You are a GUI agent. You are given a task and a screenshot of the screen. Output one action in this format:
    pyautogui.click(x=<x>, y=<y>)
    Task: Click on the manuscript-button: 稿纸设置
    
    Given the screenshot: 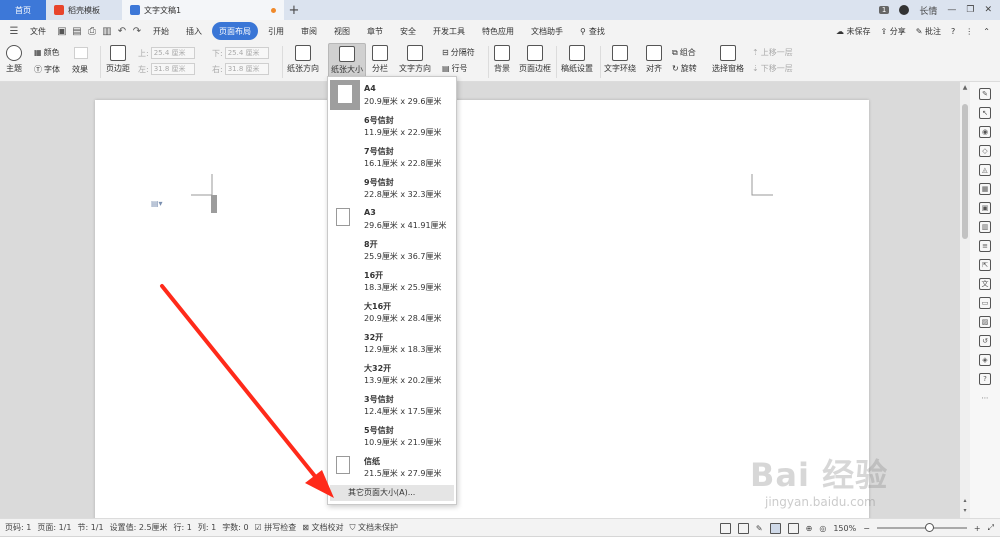 What is the action you would take?
    pyautogui.click(x=577, y=59)
    